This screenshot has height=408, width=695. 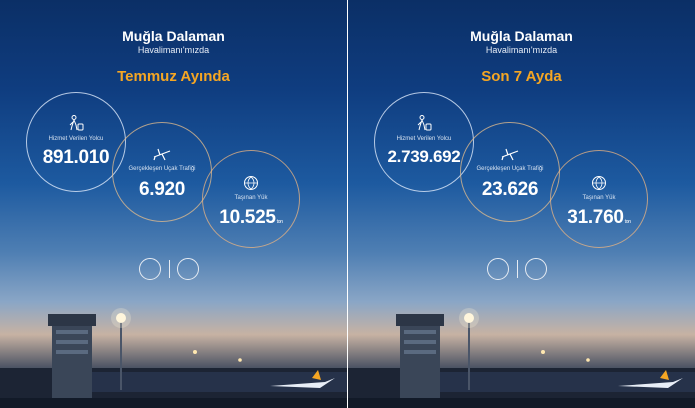 I want to click on period-headline: Temmuz Ayında, so click(x=173, y=76).